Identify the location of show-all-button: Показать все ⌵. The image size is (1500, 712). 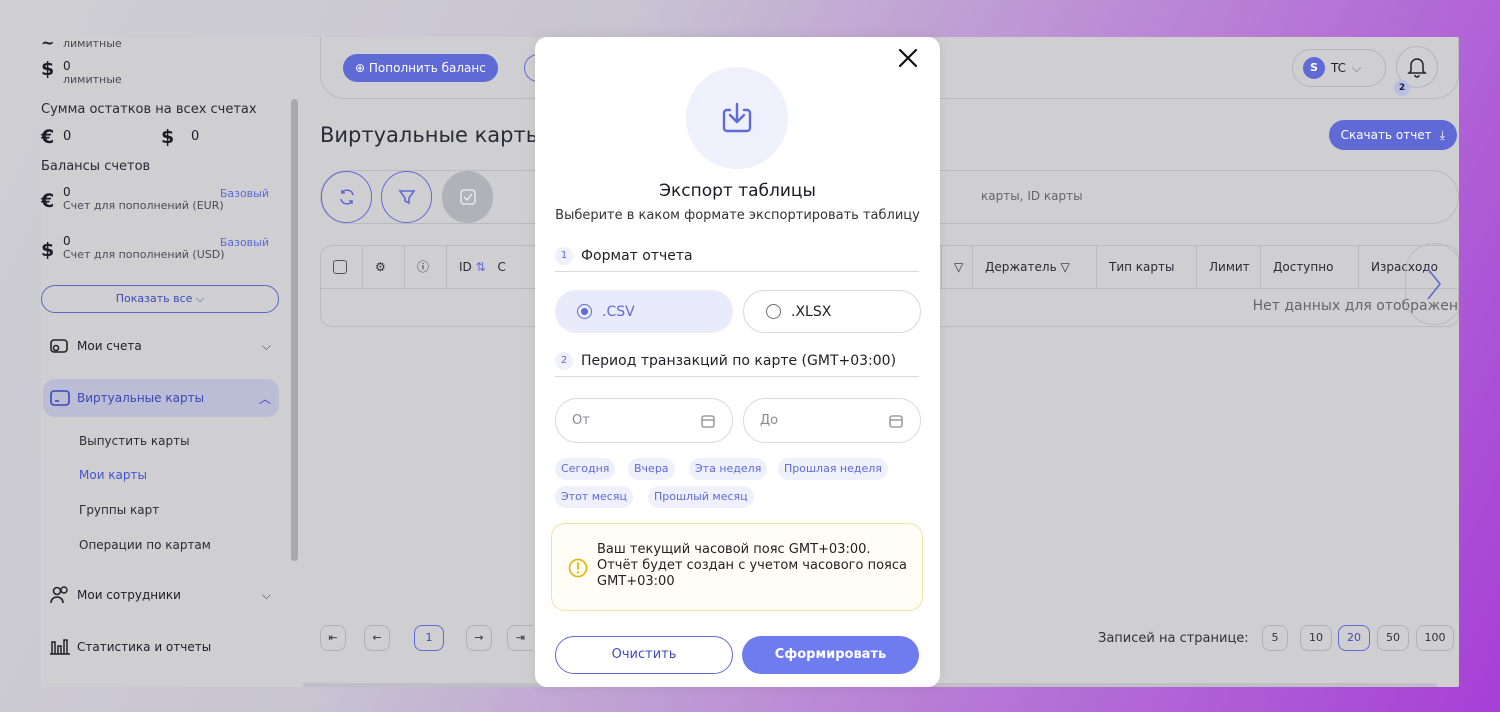
(160, 299).